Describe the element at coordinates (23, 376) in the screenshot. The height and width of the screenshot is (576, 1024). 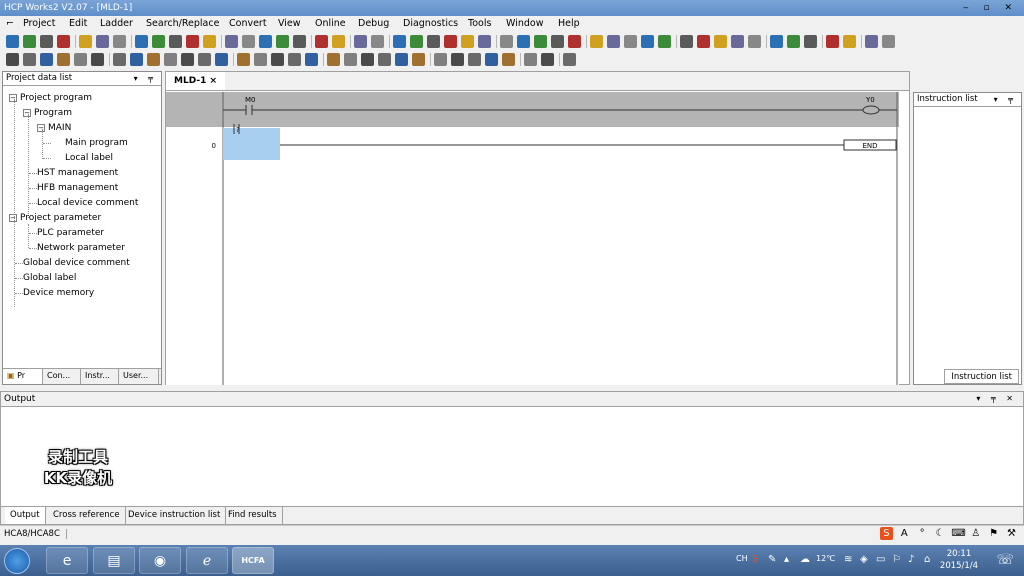
I see `tab-project: ▣ Pr` at that location.